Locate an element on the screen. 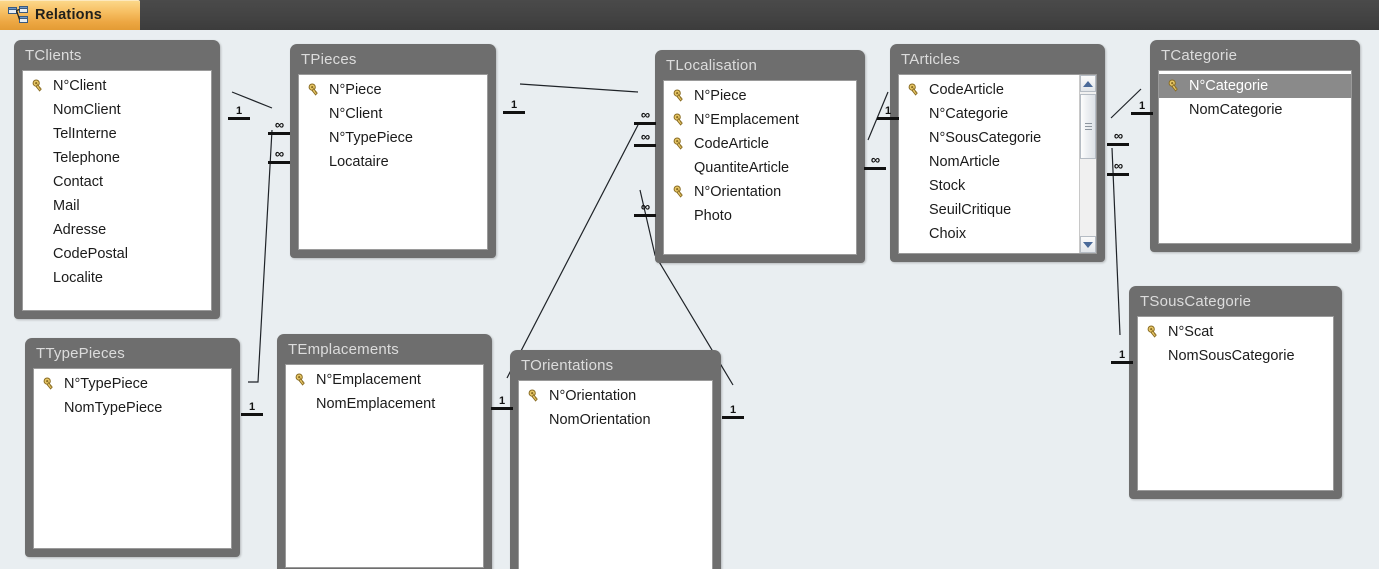 The image size is (1379, 569). field-row: Stock is located at coordinates (997, 186).